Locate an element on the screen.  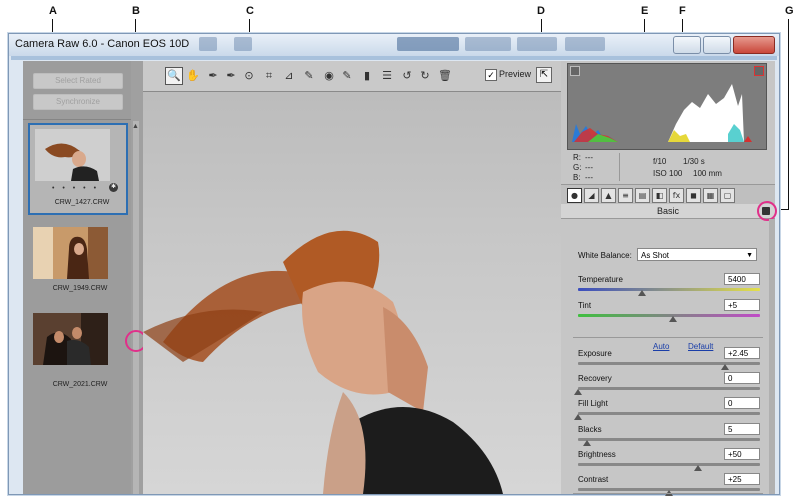
shutter-value: 1/30 s is located at coordinates (694, 161).